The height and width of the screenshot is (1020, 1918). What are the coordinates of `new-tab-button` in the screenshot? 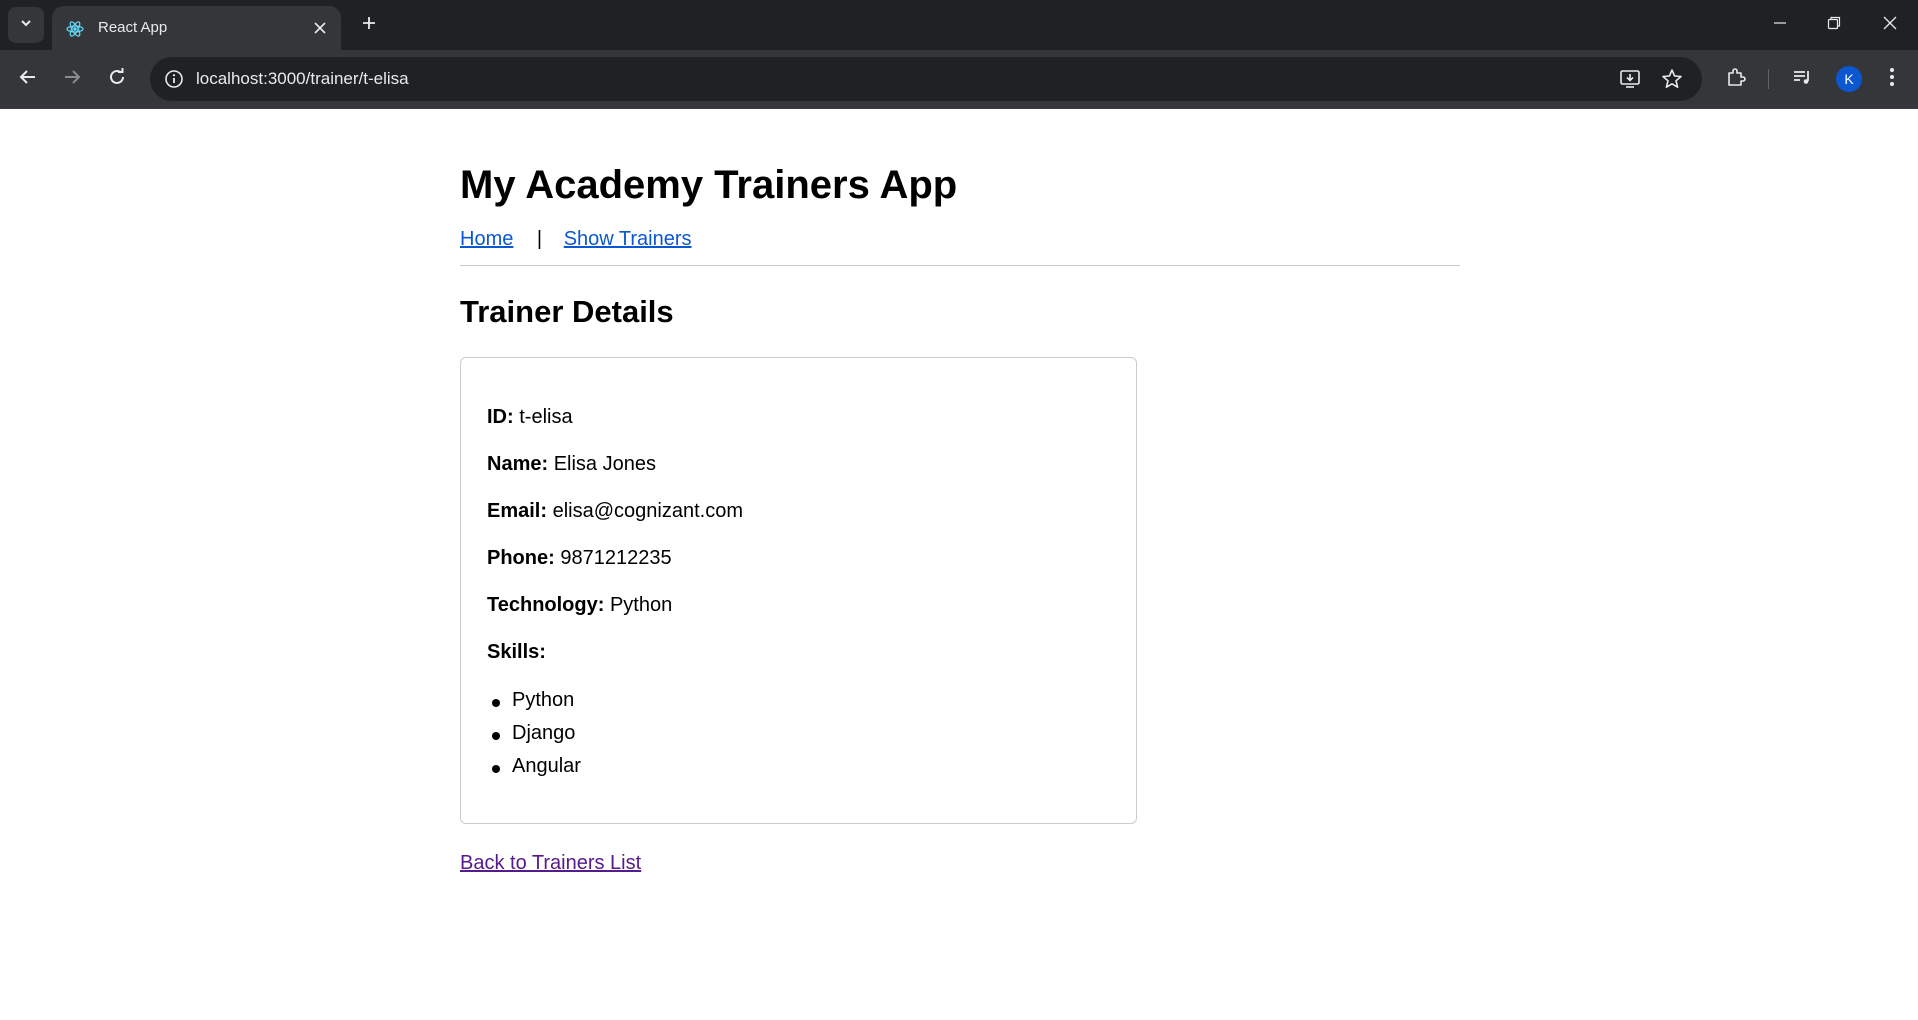 It's located at (369, 25).